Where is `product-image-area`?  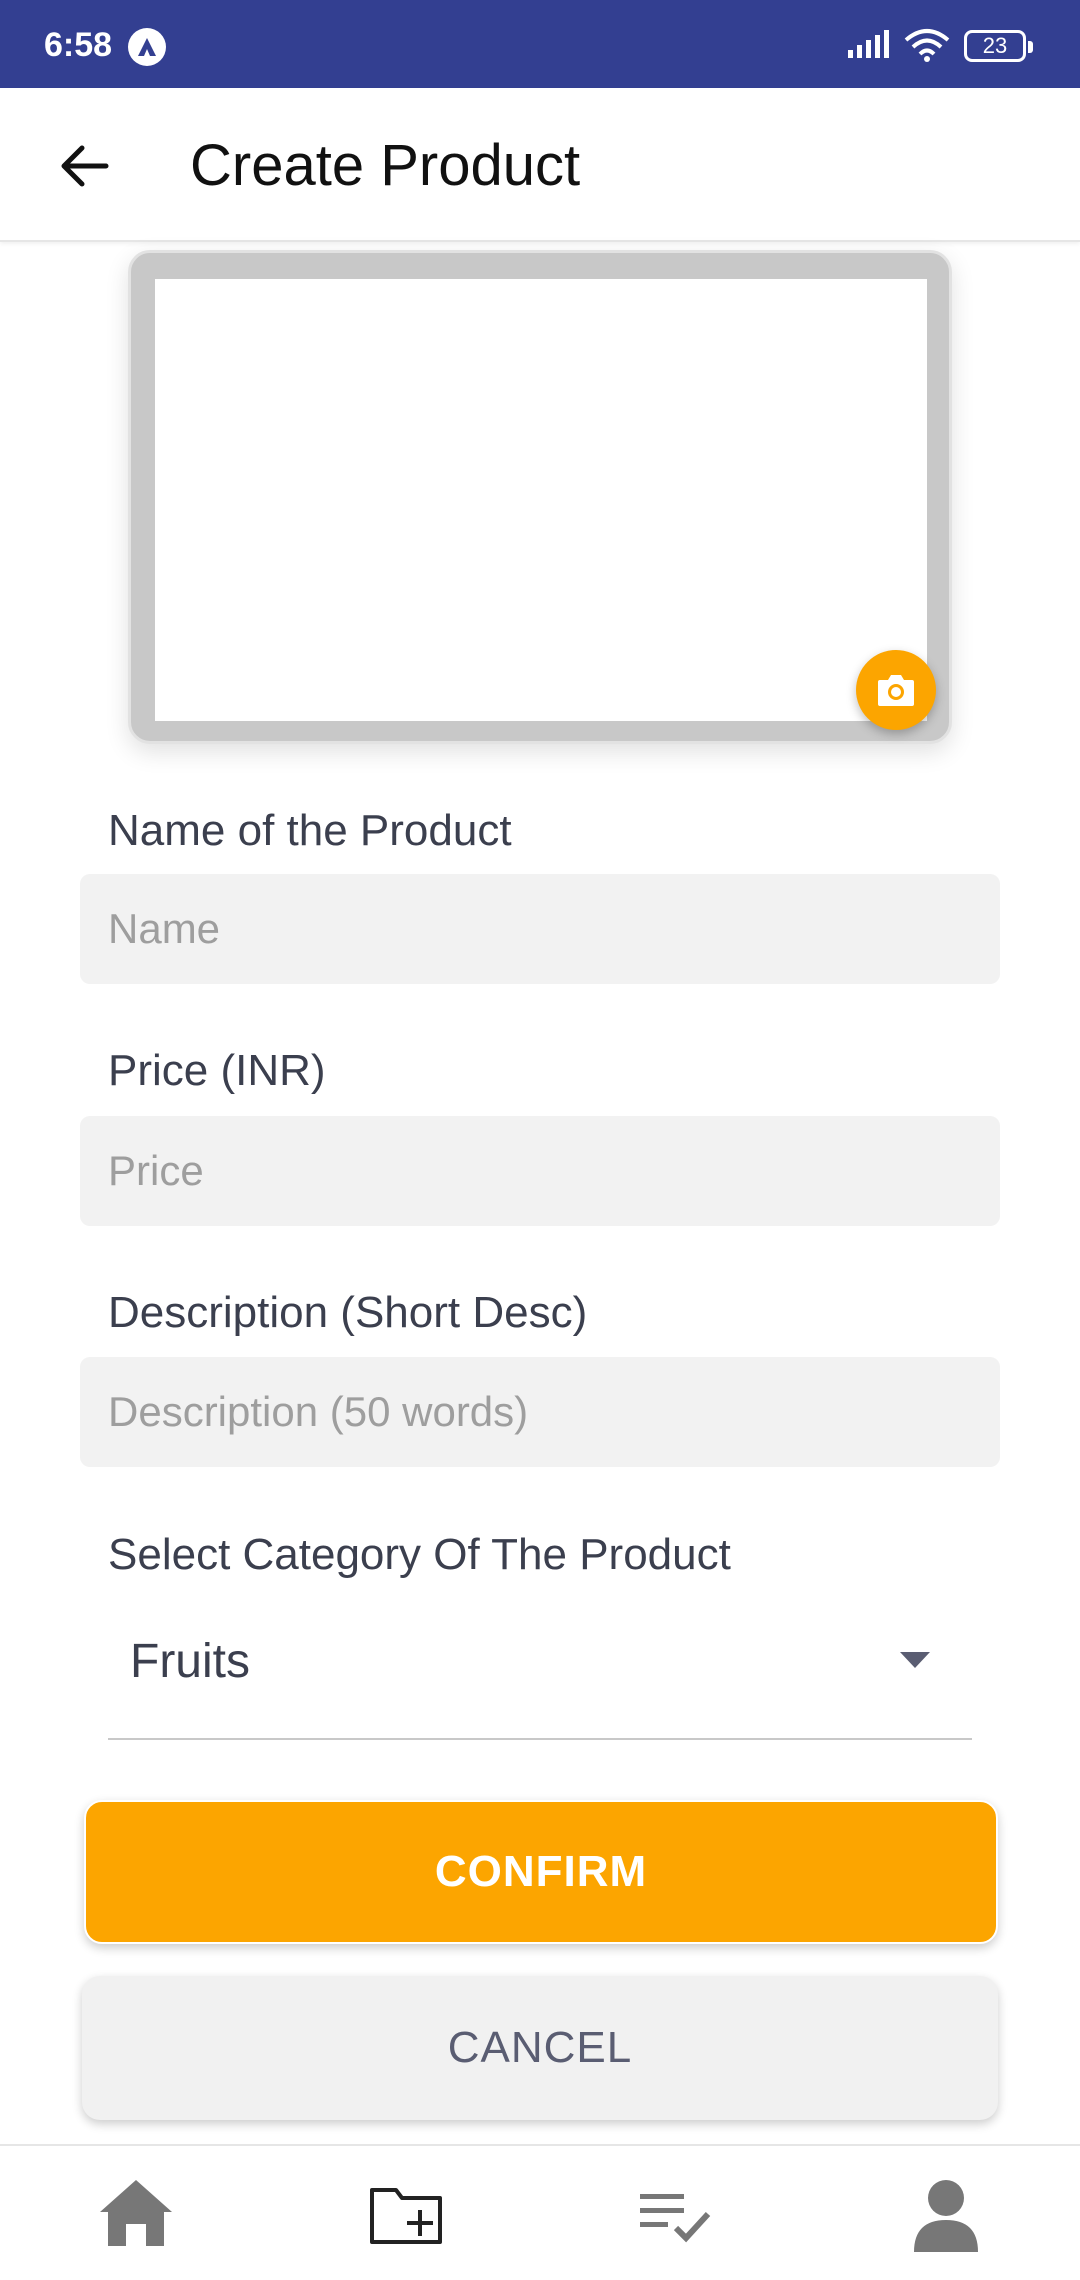 product-image-area is located at coordinates (541, 500).